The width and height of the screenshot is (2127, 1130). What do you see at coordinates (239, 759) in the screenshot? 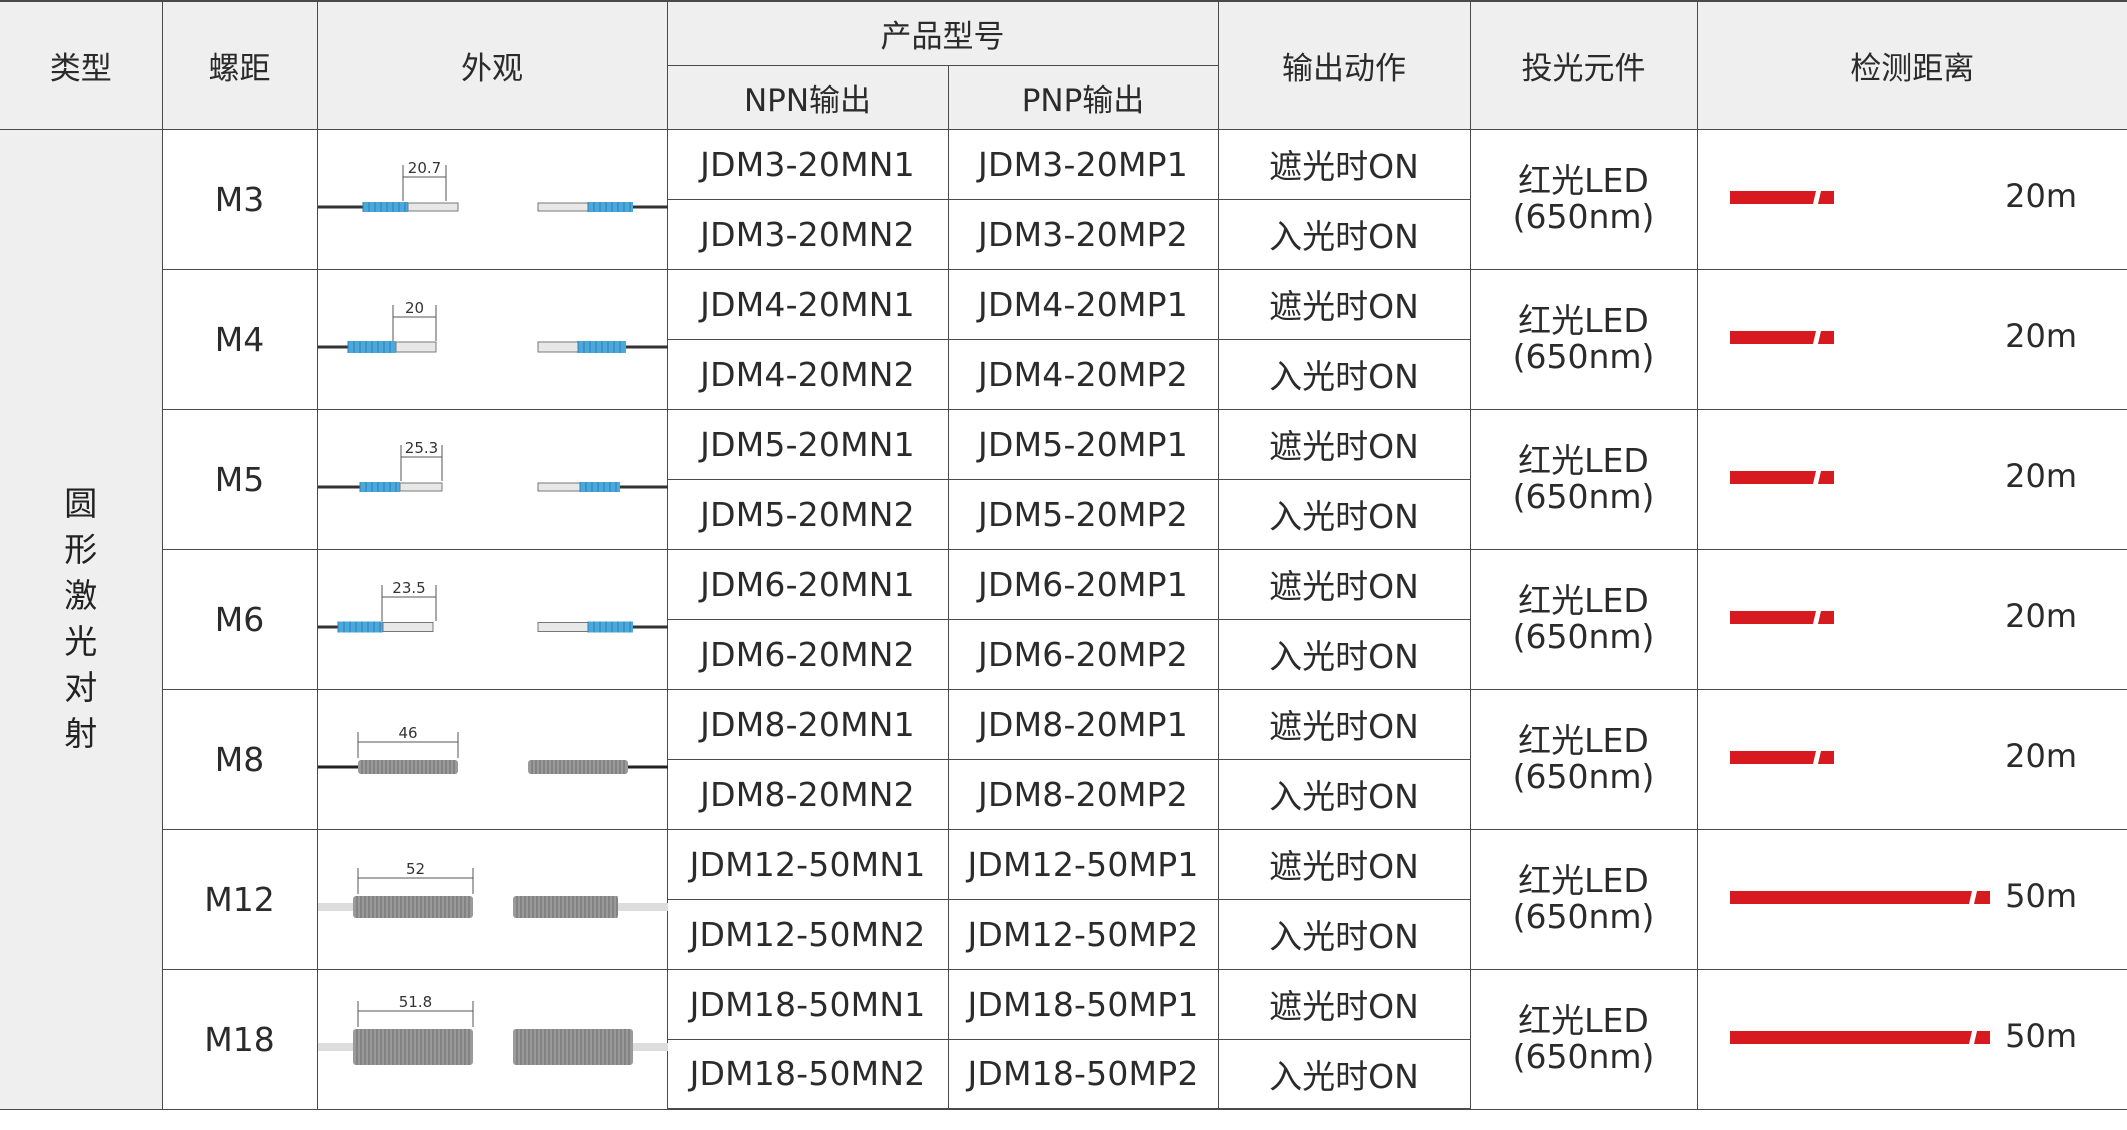
I see `pitch-cell: M8` at bounding box center [239, 759].